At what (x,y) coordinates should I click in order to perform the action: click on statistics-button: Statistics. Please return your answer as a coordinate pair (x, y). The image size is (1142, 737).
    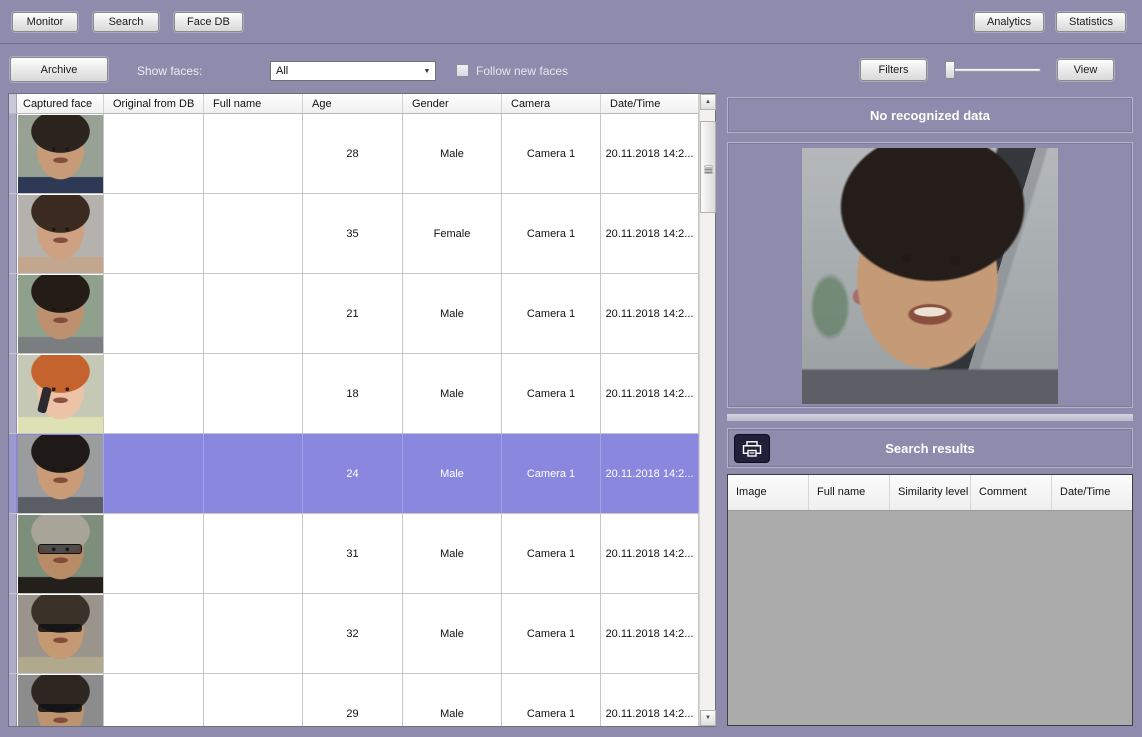
    Looking at the image, I should click on (1090, 21).